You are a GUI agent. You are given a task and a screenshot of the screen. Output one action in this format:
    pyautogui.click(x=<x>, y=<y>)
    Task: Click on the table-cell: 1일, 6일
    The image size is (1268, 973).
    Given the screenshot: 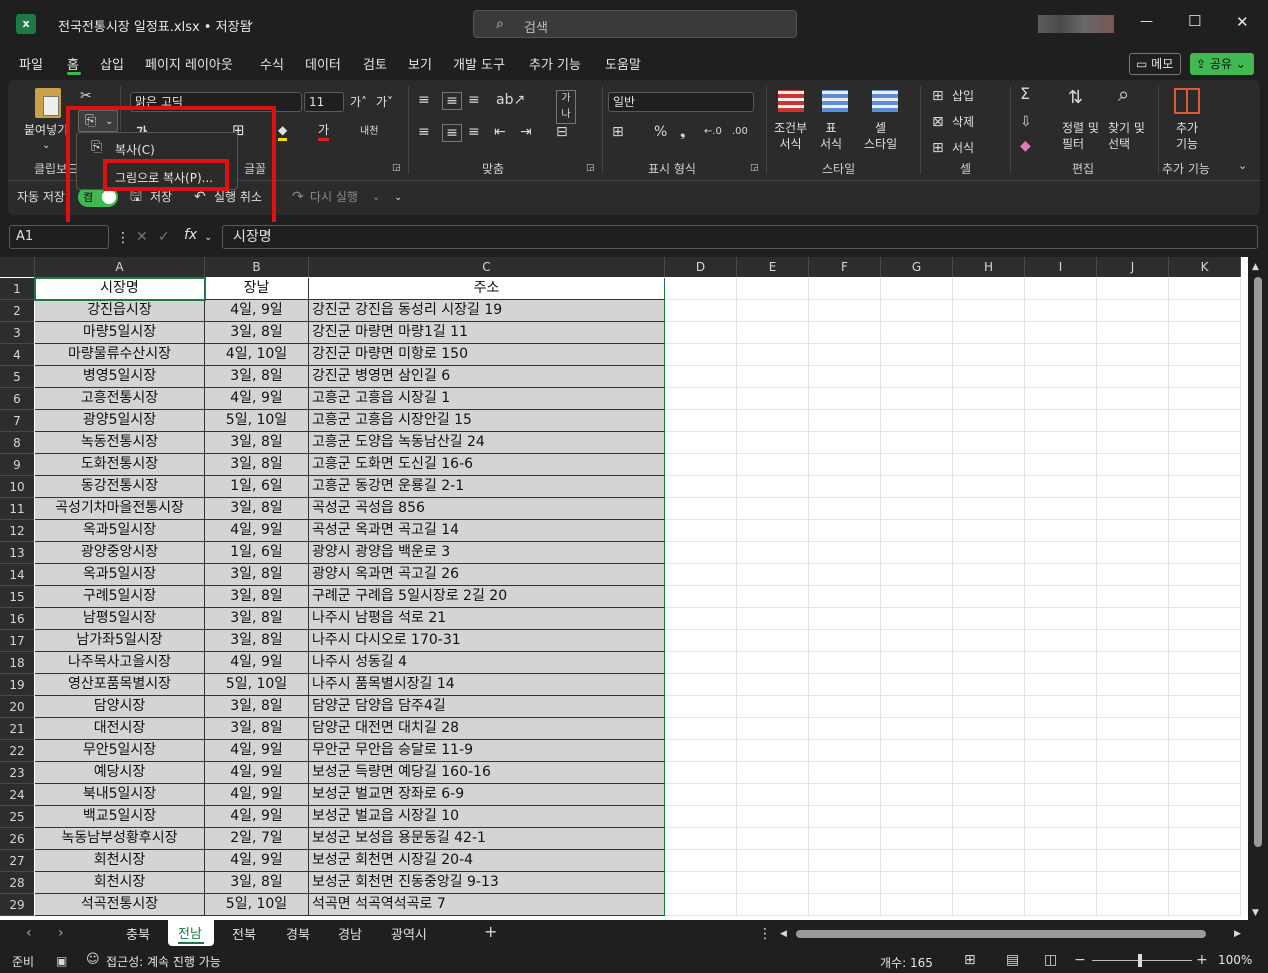 What is the action you would take?
    pyautogui.click(x=257, y=487)
    